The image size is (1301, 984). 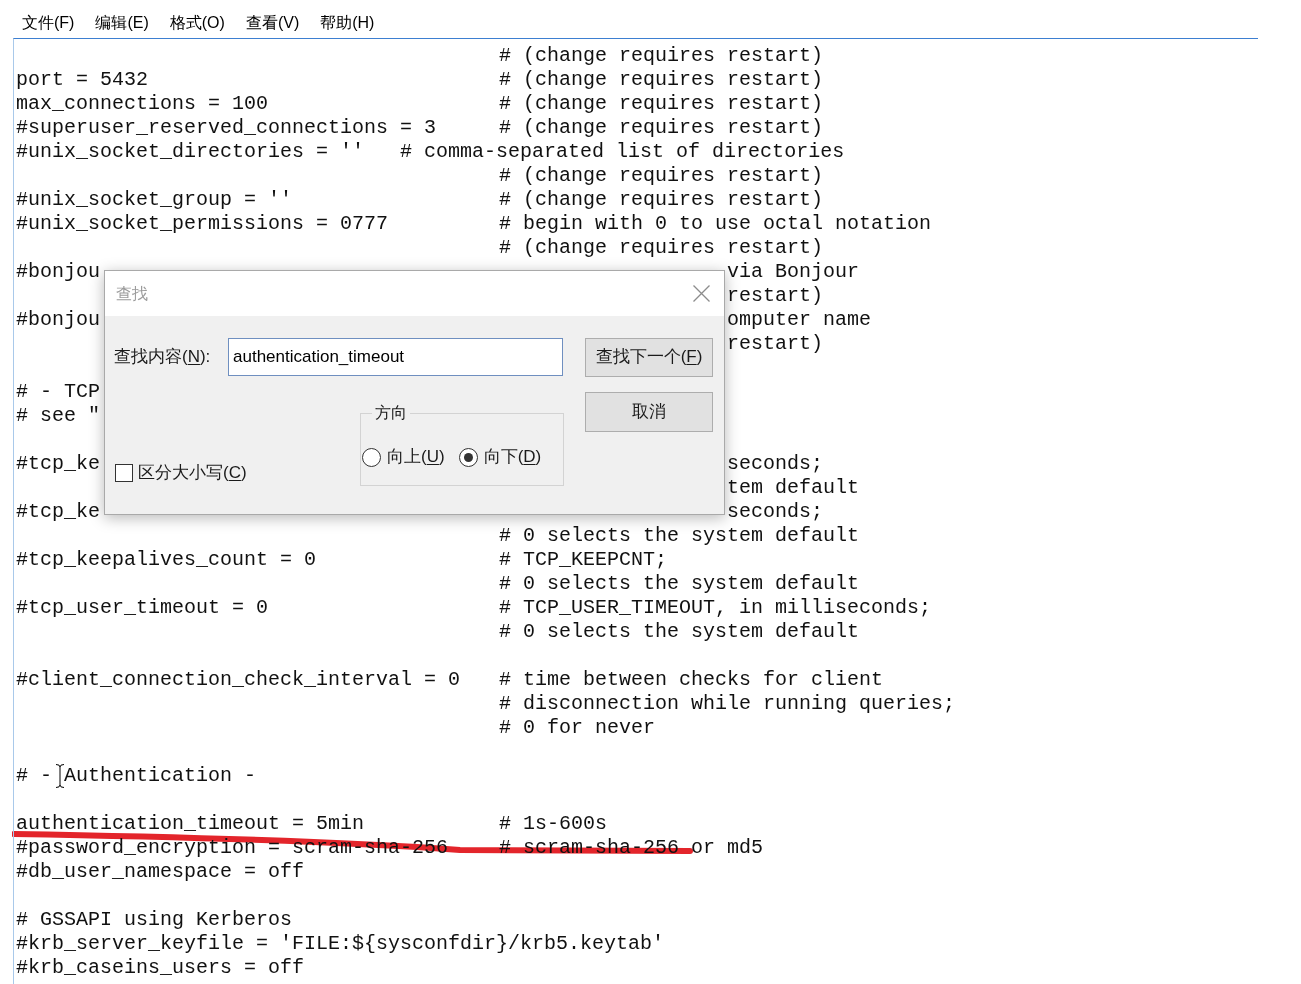 I want to click on radio-label: 向上(U), so click(x=416, y=457).